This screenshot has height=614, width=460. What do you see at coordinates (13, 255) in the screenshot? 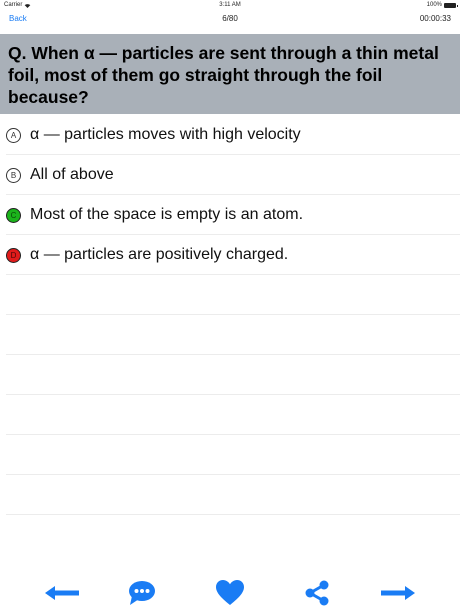
I see `option-letter-badge: D` at bounding box center [13, 255].